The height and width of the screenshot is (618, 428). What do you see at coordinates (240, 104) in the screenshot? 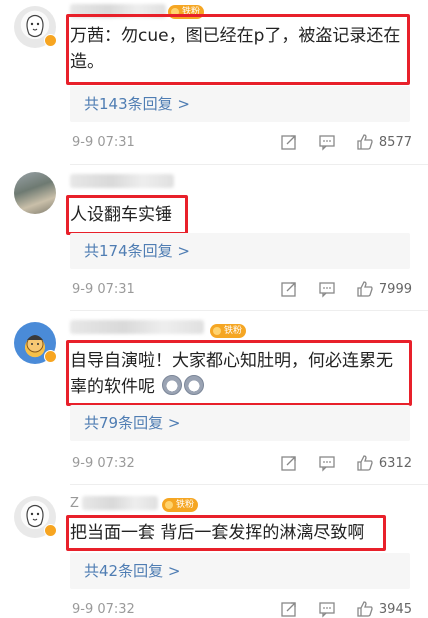
I see `replies-link: 共143条回复 >` at bounding box center [240, 104].